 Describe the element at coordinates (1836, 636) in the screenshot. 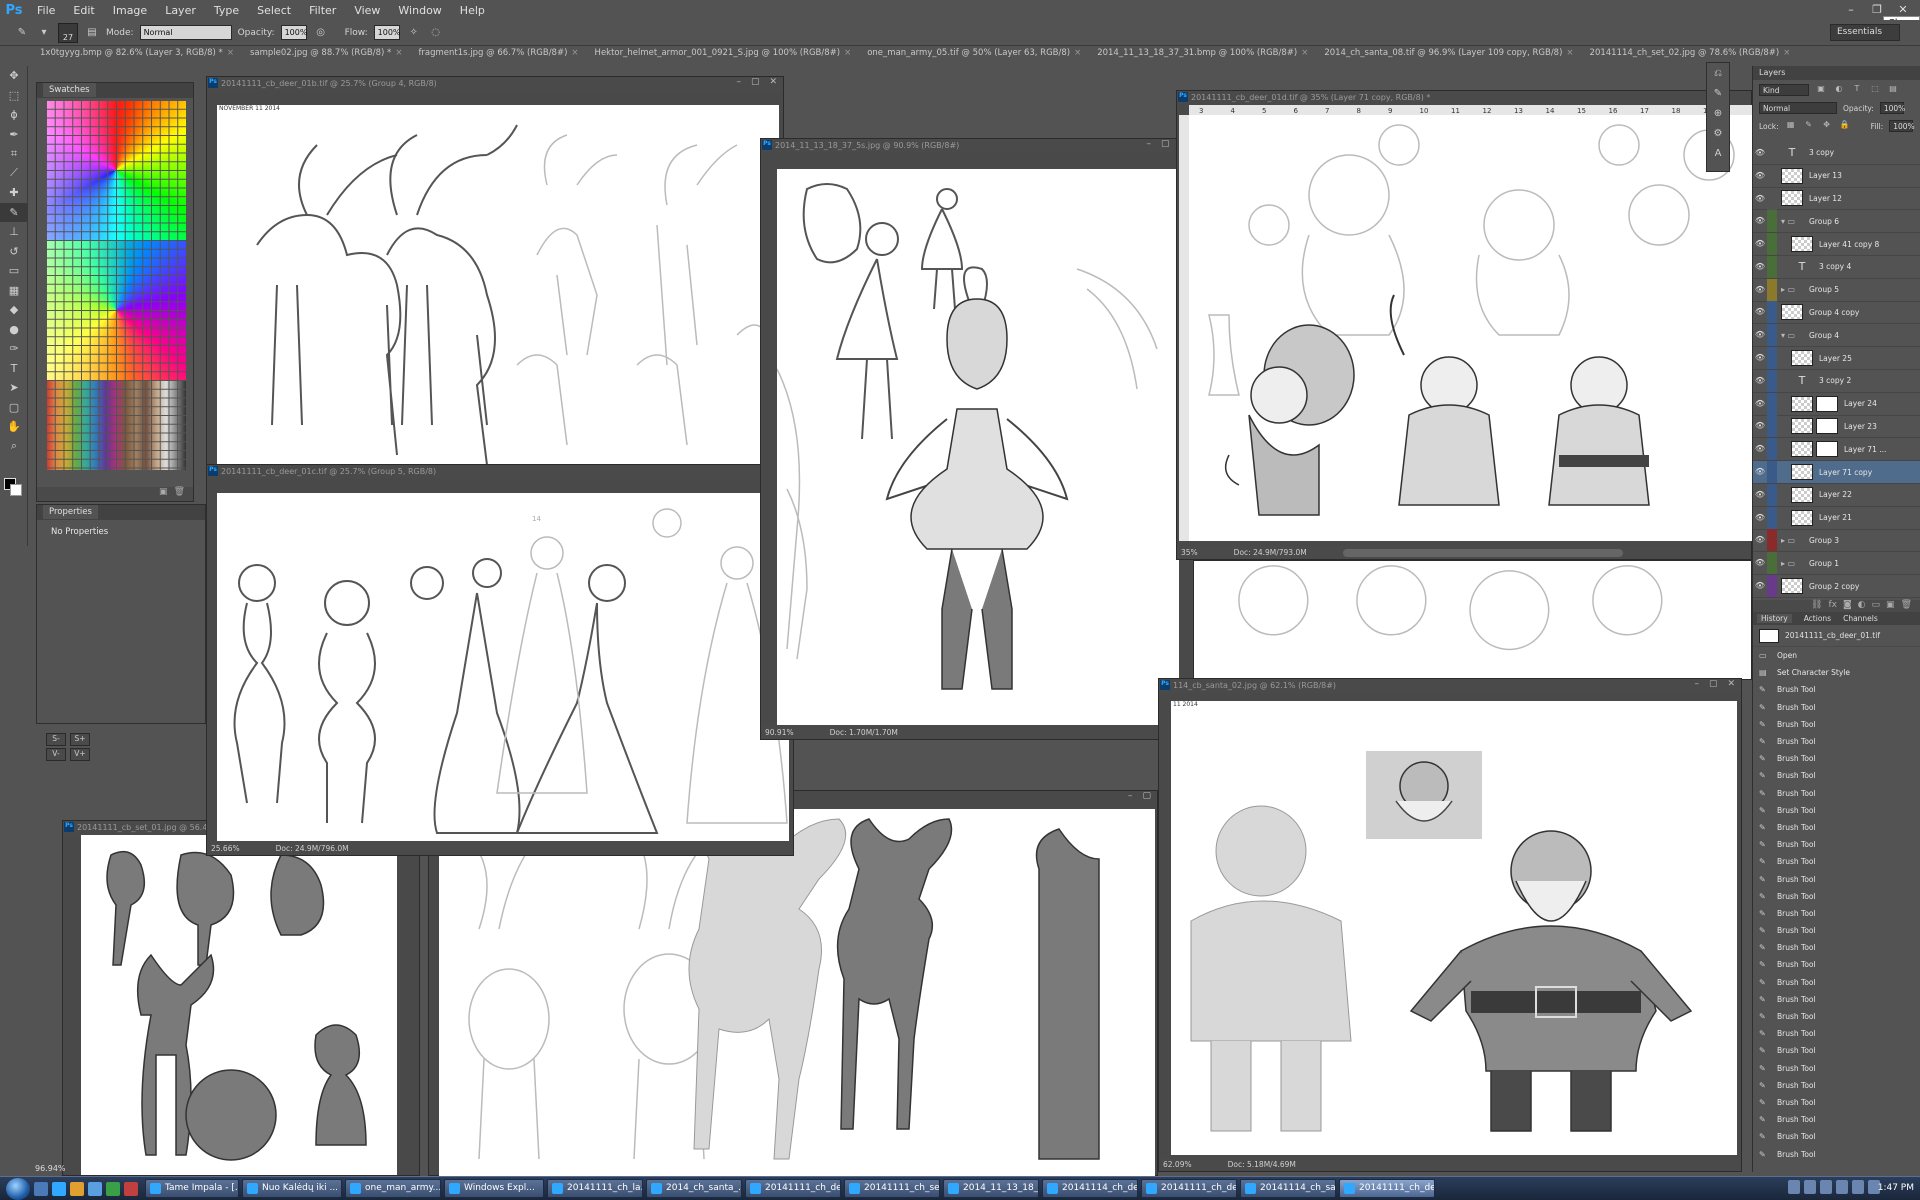

I see `history-snapshot: 20141111_cb_deer_01.tif` at that location.